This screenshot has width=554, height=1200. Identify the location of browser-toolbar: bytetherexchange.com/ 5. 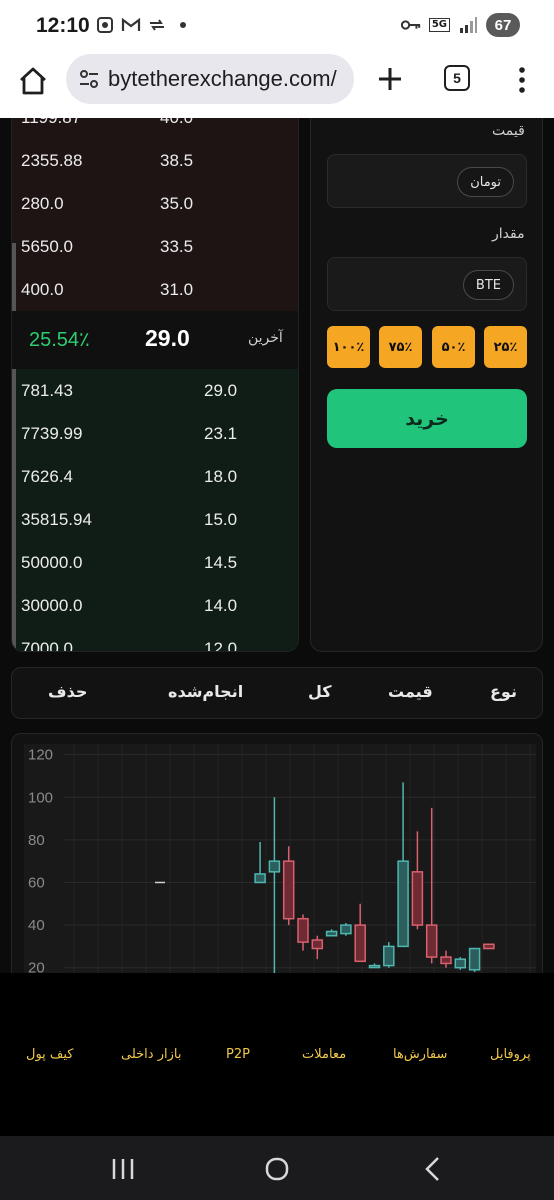
(277, 86).